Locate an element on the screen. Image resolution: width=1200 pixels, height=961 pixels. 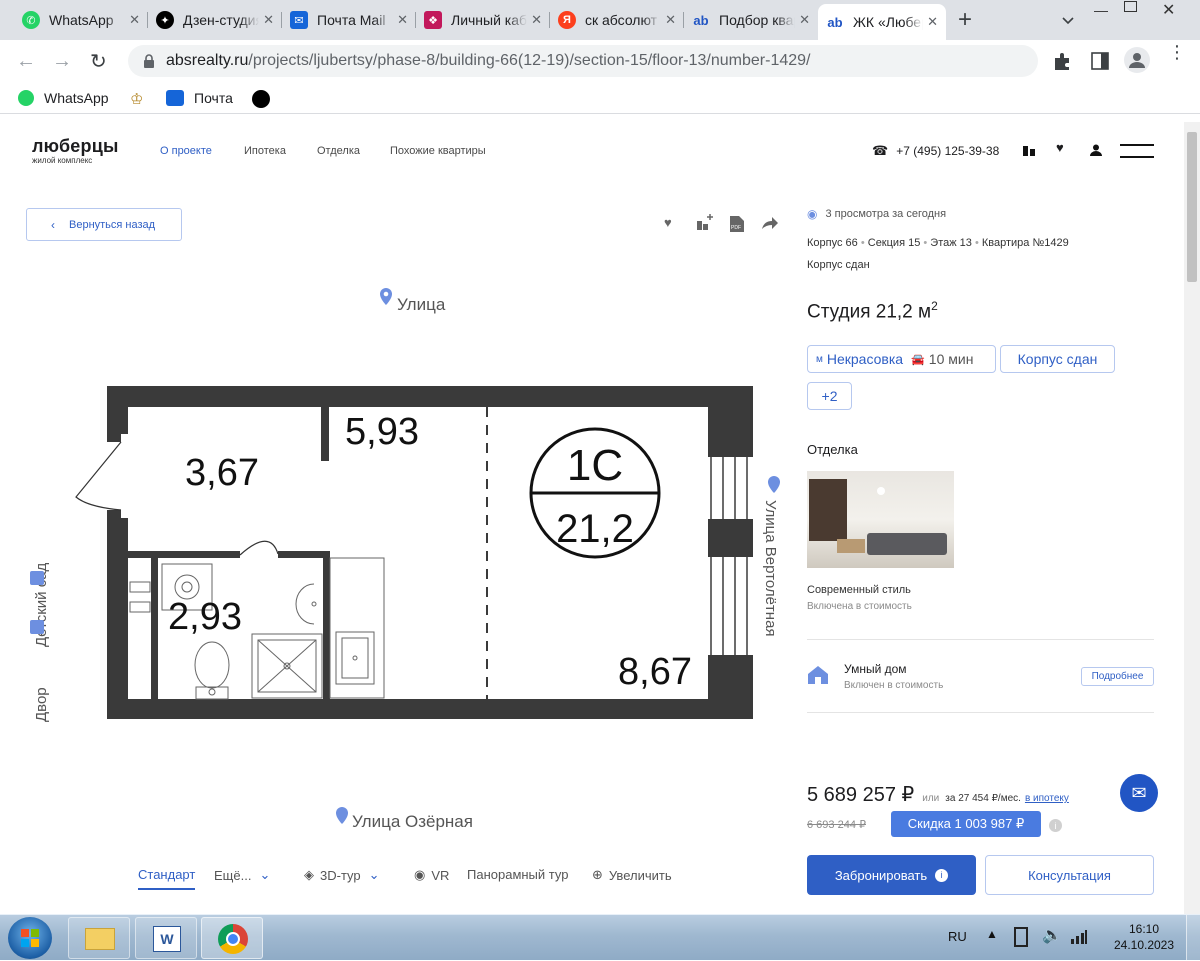
nav-mortgage: Ипотека is located at coordinates (265, 151).